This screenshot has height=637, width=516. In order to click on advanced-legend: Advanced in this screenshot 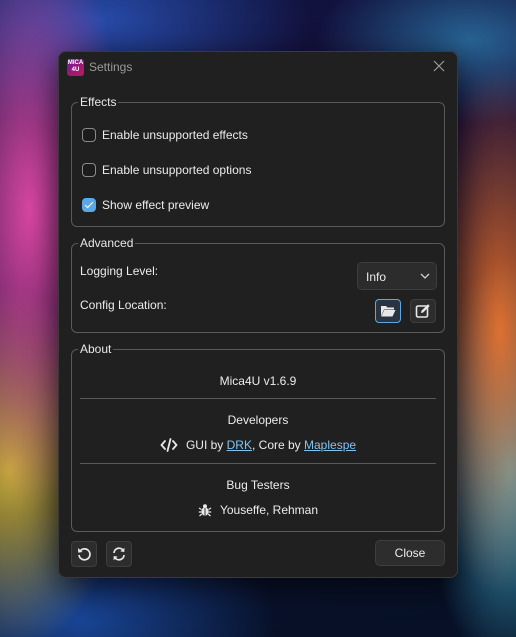, I will do `click(107, 243)`.